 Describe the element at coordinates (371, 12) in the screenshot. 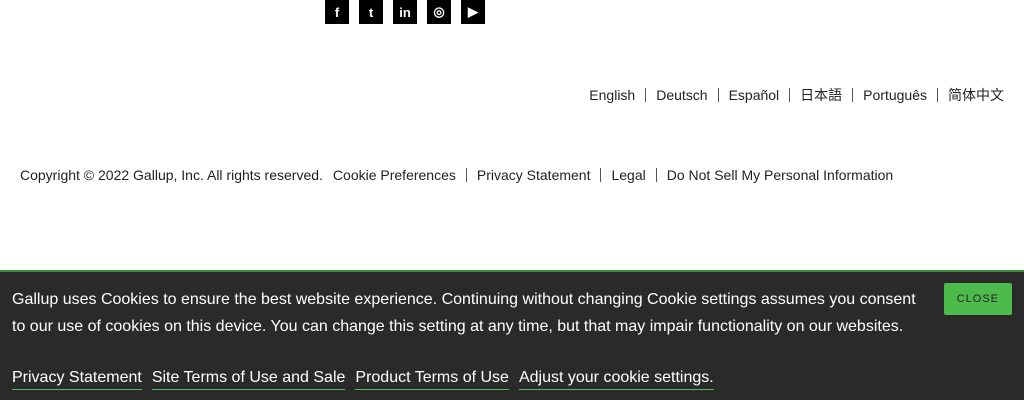

I see `twitter-icon: t` at that location.